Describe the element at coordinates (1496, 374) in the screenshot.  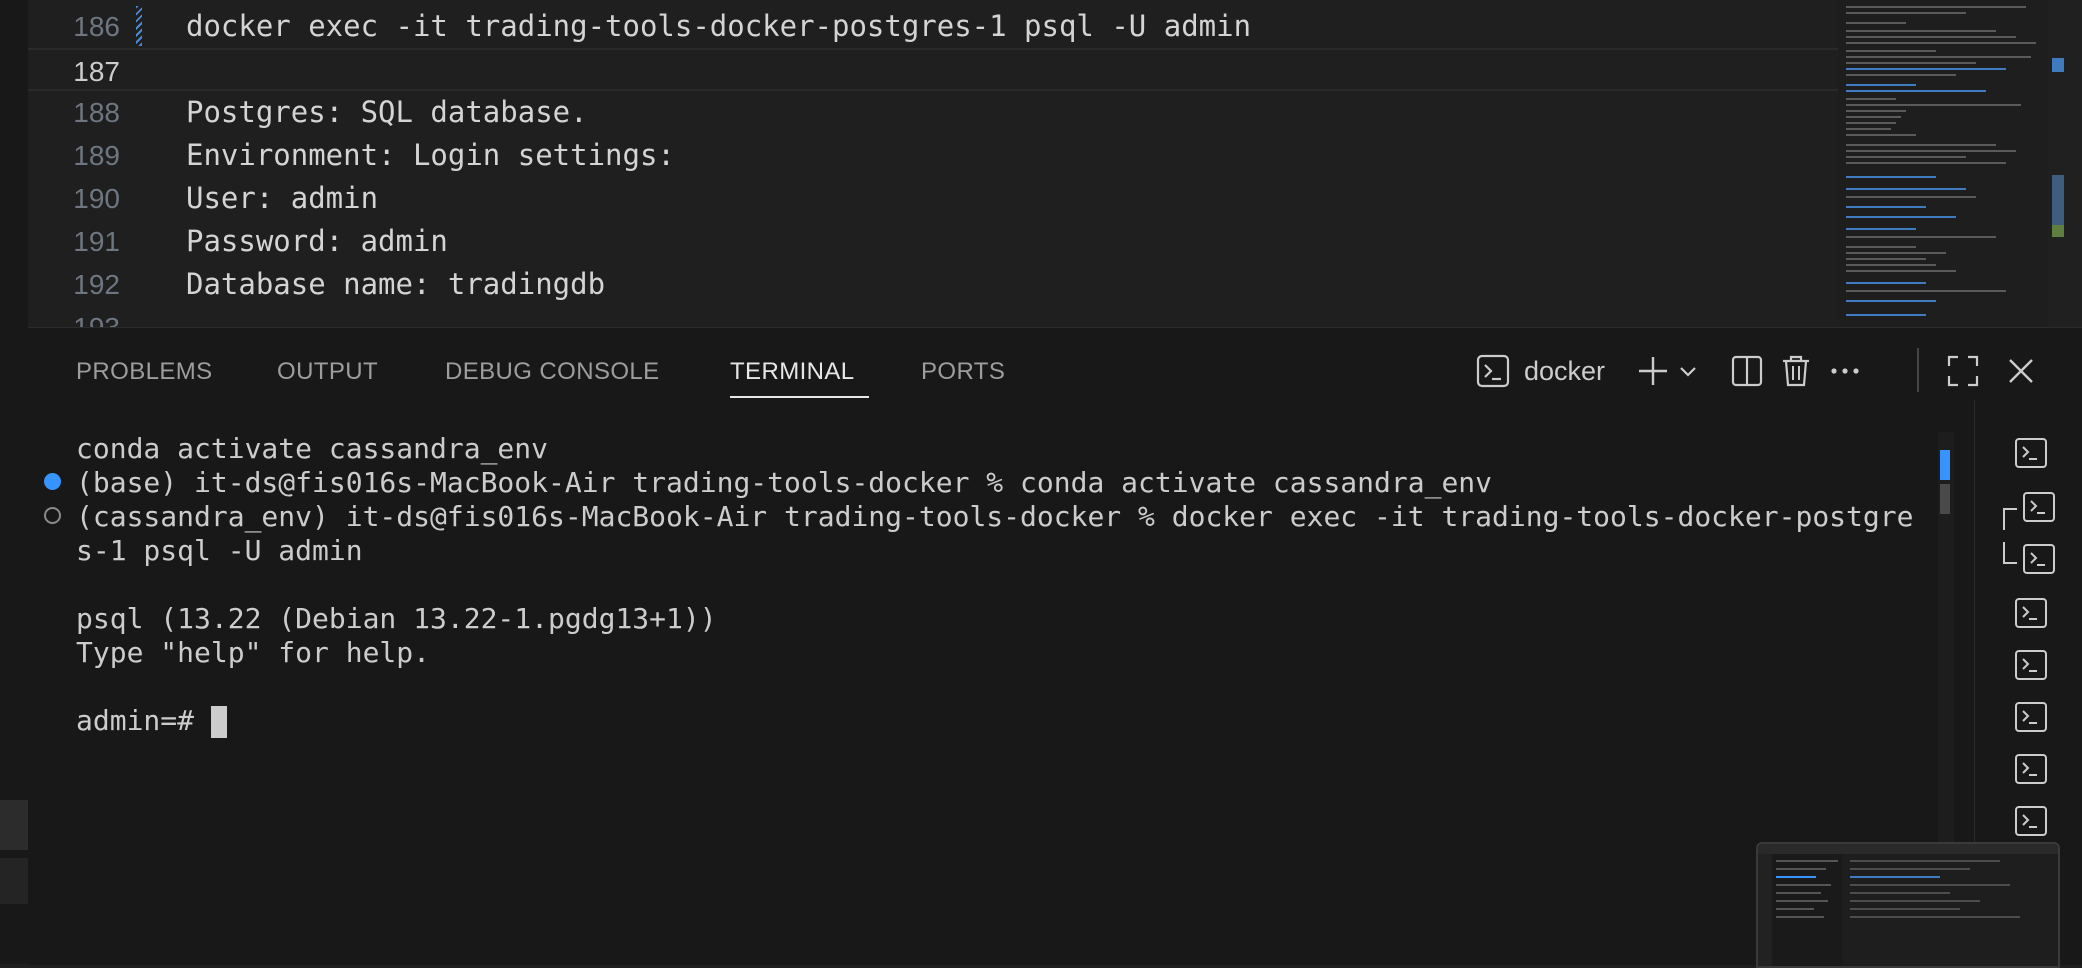
I see `terminal-icon` at that location.